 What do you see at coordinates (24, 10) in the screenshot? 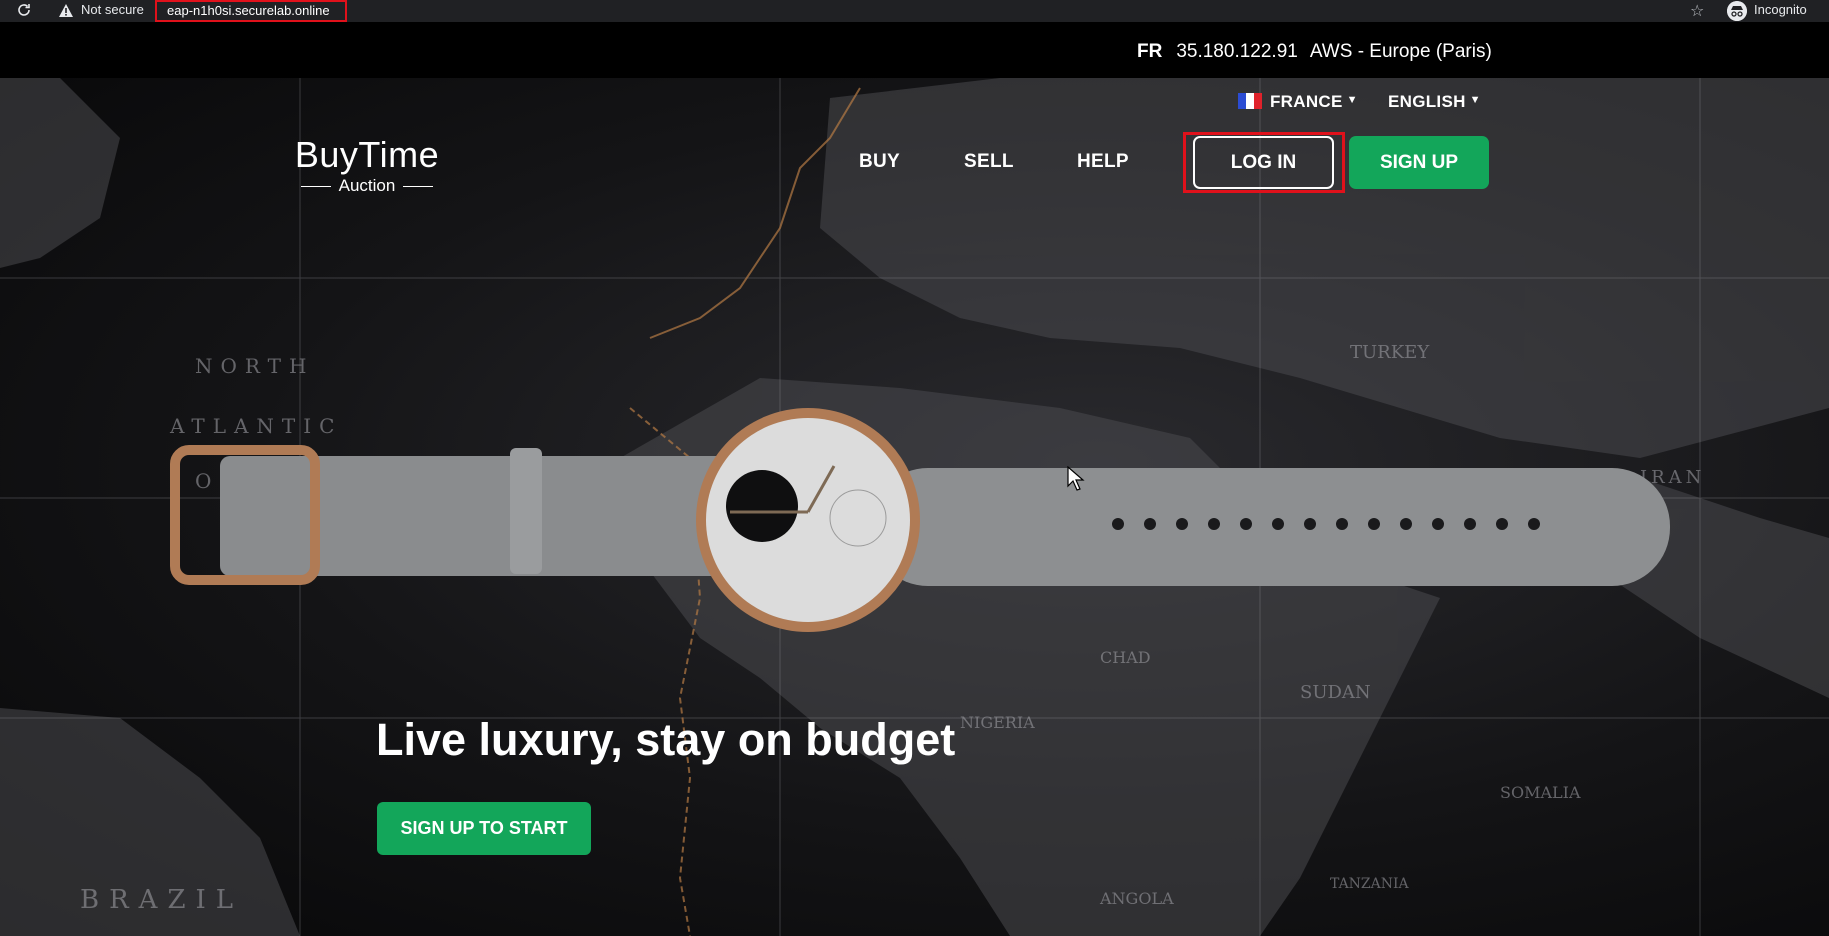
I see `reload-icon` at bounding box center [24, 10].